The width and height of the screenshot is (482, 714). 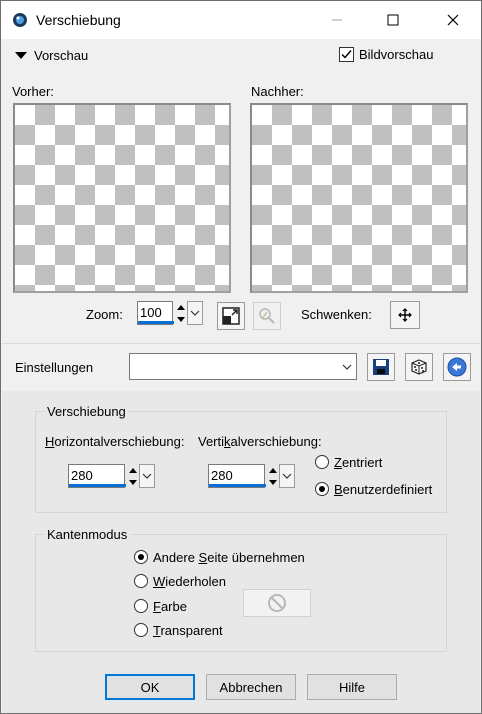 I want to click on minimize-icon, so click(x=337, y=20).